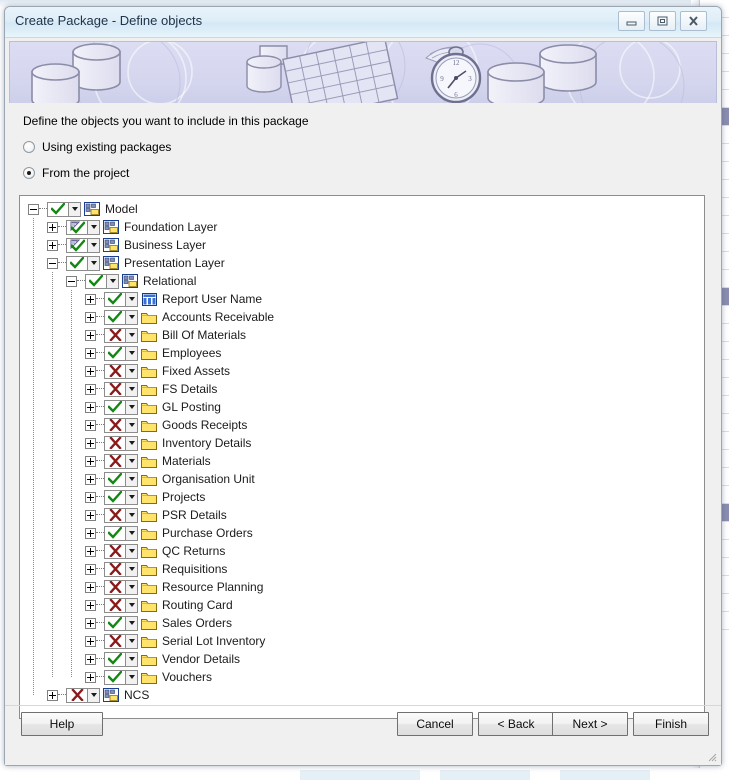  Describe the element at coordinates (362, 569) in the screenshot. I see `tree-node: Requisitions` at that location.